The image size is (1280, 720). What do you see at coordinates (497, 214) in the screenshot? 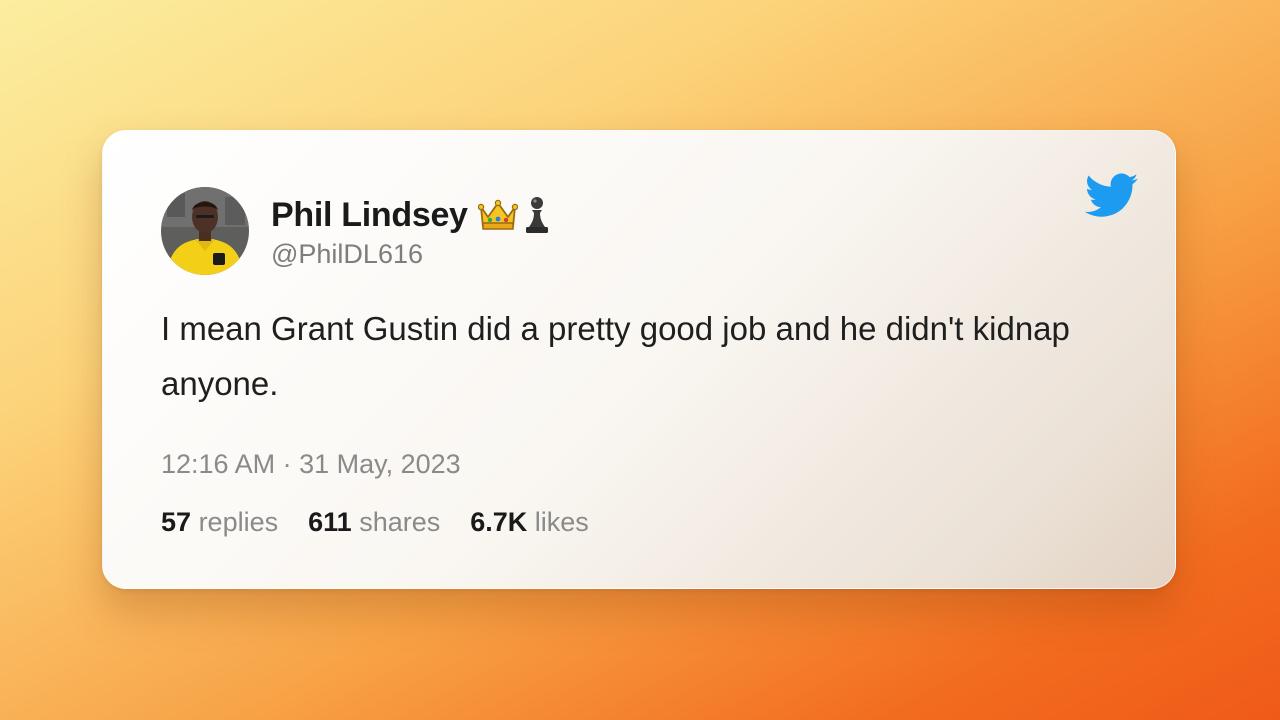
I see `crown-emoji-icon` at bounding box center [497, 214].